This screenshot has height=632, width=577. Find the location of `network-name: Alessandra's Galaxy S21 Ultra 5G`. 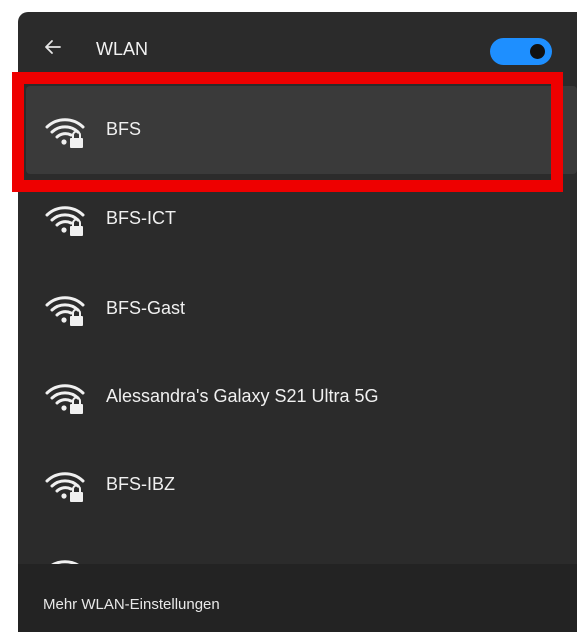

network-name: Alessandra's Galaxy S21 Ultra 5G is located at coordinates (242, 396).